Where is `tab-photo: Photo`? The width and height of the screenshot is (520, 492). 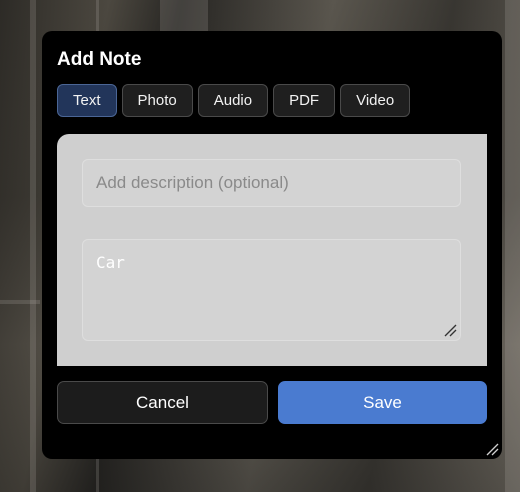 tab-photo: Photo is located at coordinates (157, 100).